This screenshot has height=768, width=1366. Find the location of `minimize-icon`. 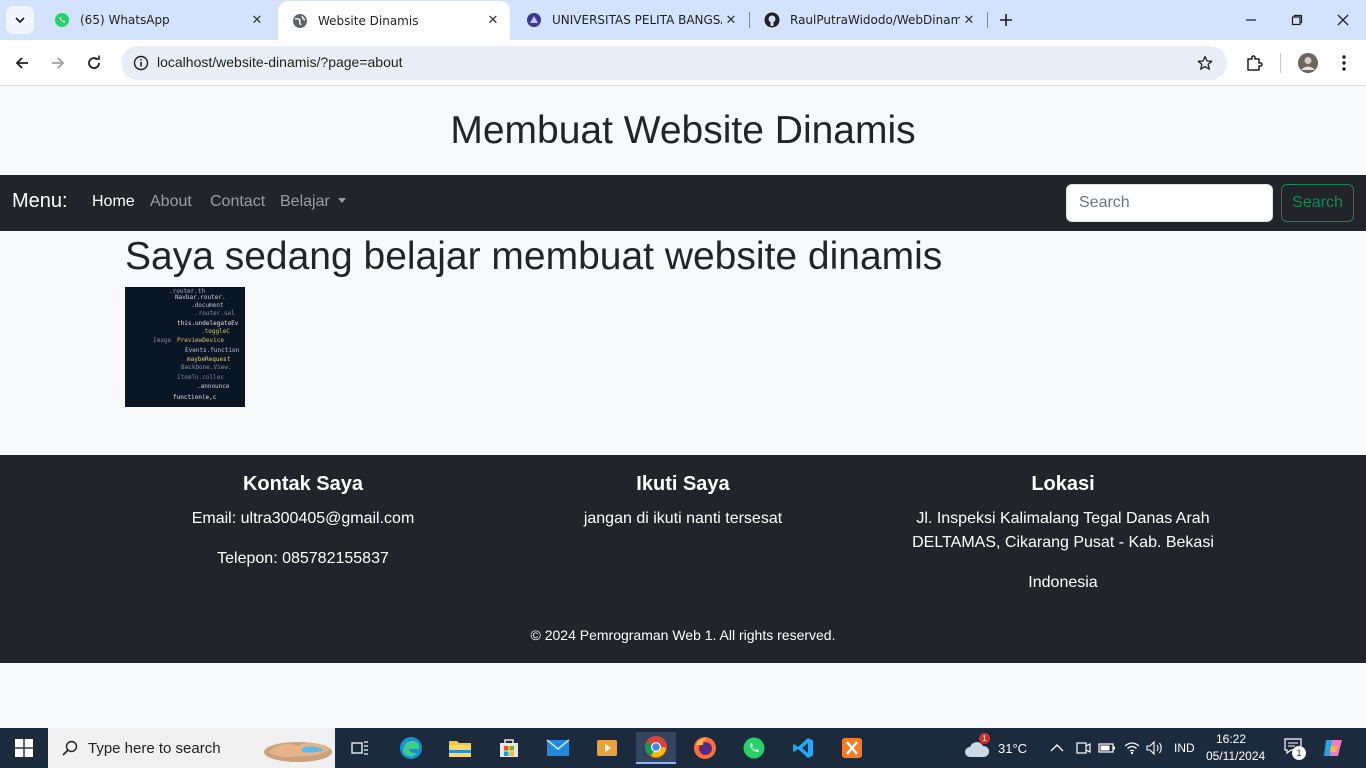

minimize-icon is located at coordinates (1251, 20).